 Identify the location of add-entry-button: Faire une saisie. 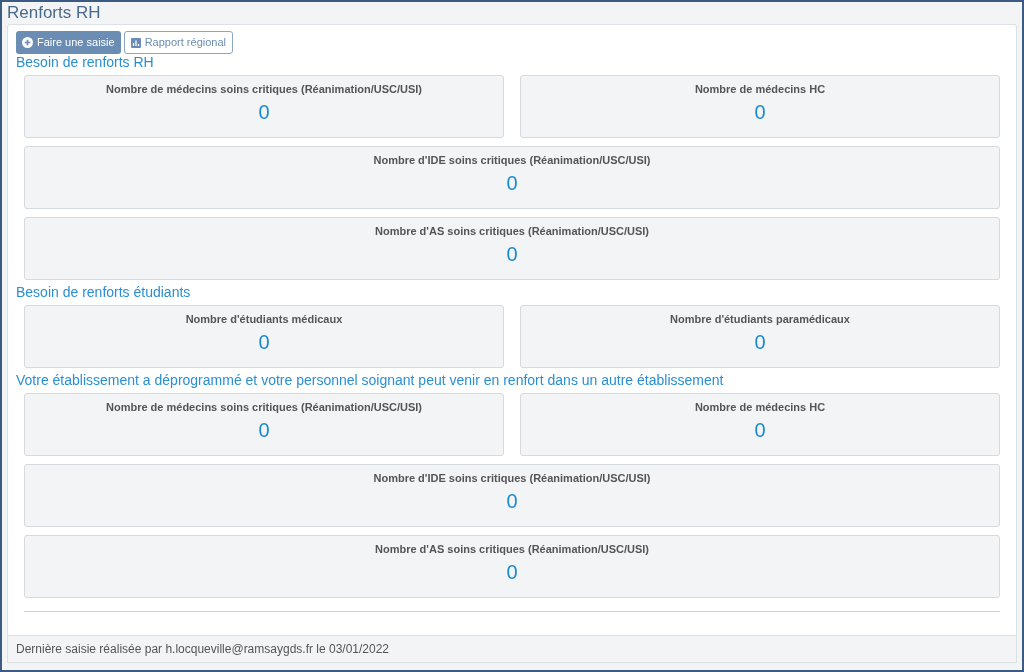
(68, 42).